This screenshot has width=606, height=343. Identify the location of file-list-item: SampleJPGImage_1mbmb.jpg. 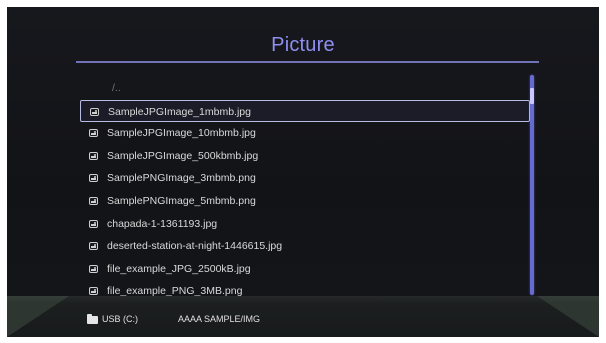
(305, 111).